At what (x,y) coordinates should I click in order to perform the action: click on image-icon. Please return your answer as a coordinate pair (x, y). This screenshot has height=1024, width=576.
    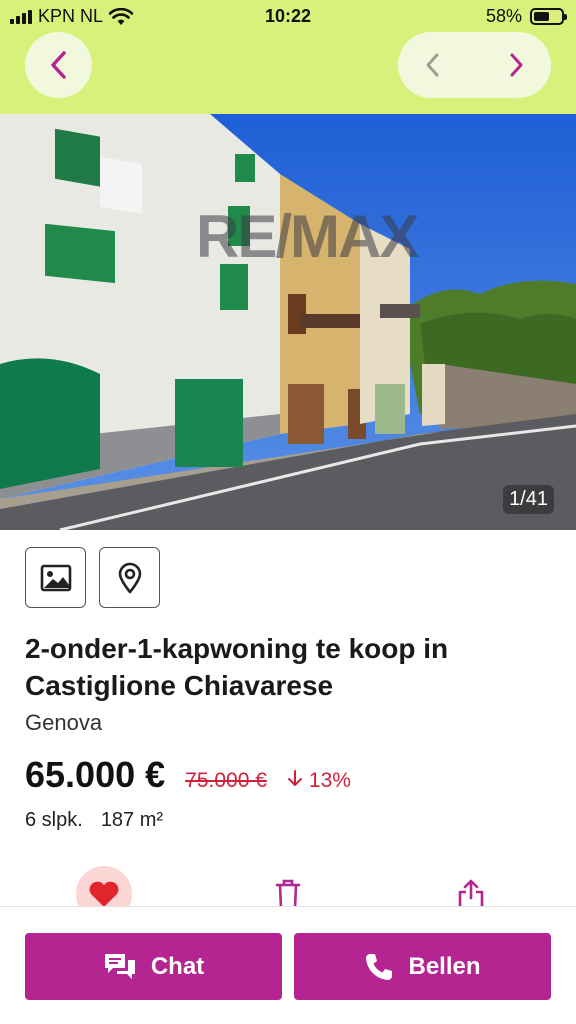
    Looking at the image, I should click on (55, 577).